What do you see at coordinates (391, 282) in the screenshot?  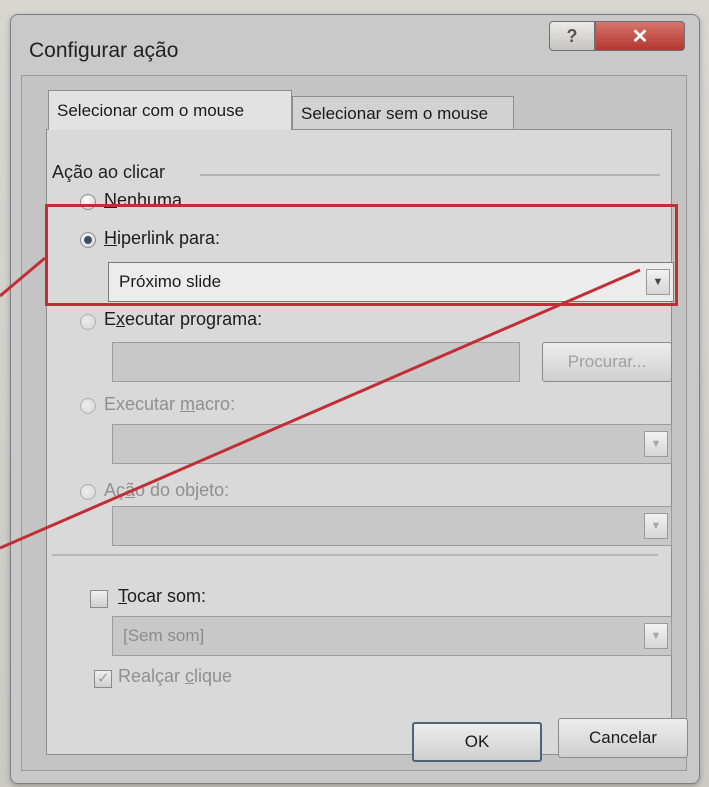 I see `hyperlink-target-select: Próximo slide ▼` at bounding box center [391, 282].